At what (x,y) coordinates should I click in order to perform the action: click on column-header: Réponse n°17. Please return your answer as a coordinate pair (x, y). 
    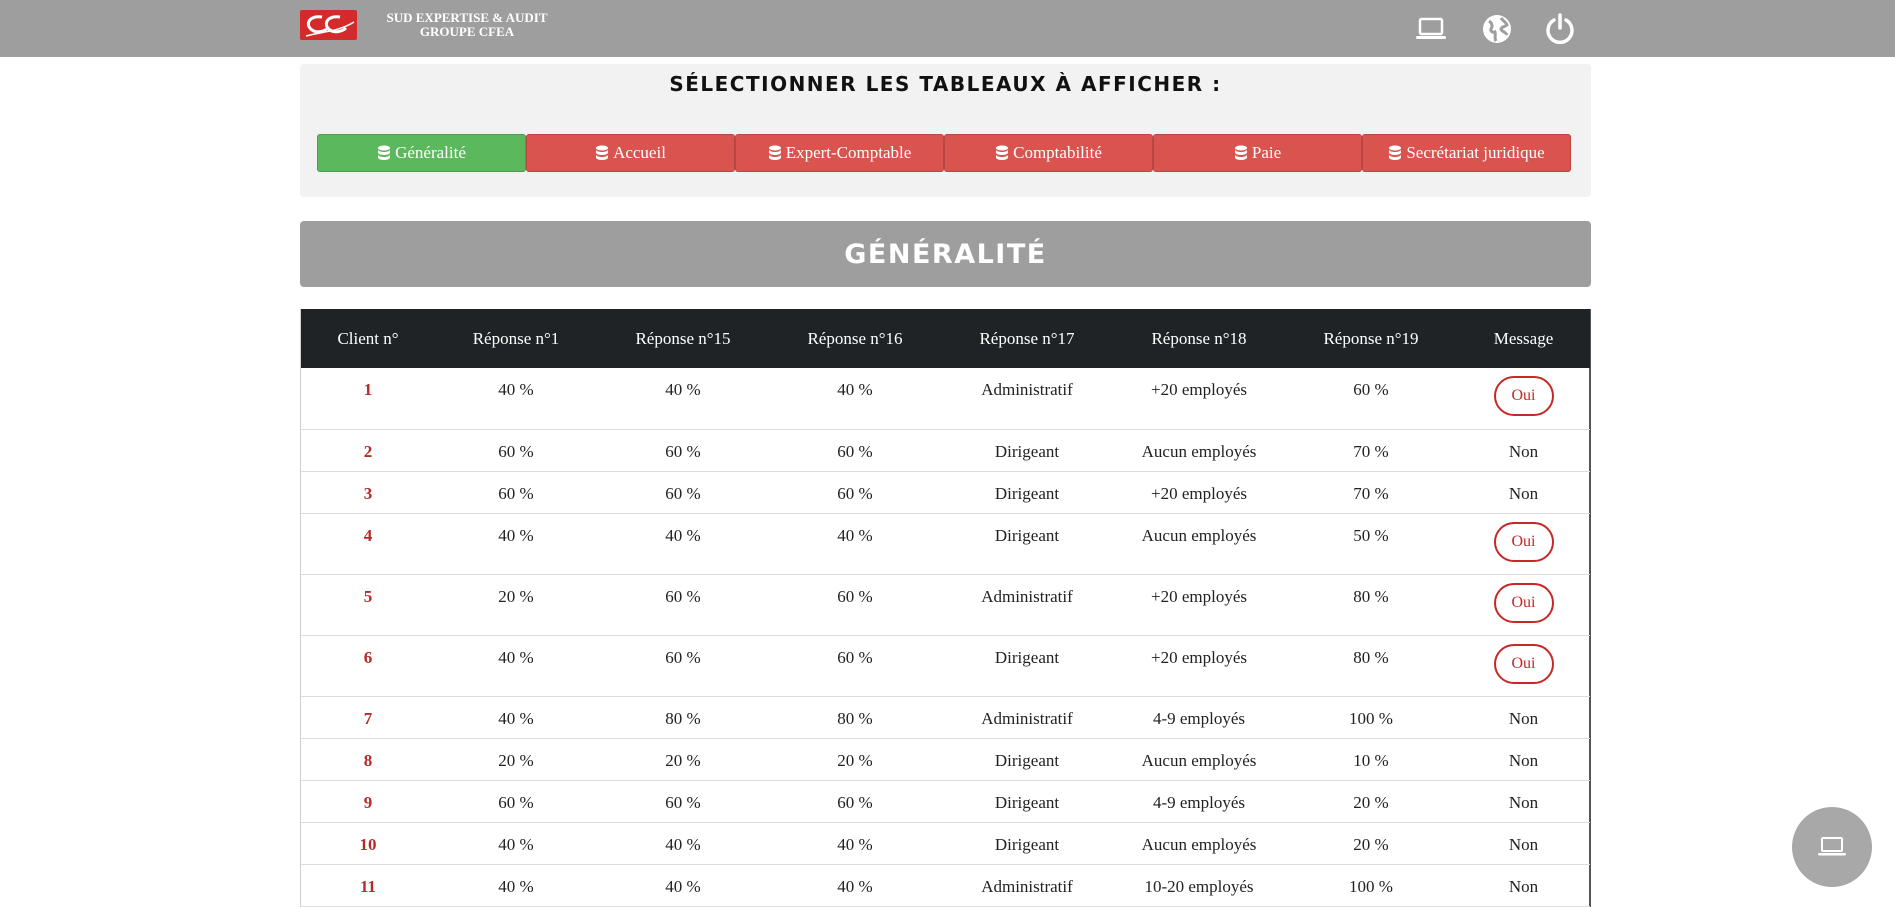
    Looking at the image, I should click on (1027, 338).